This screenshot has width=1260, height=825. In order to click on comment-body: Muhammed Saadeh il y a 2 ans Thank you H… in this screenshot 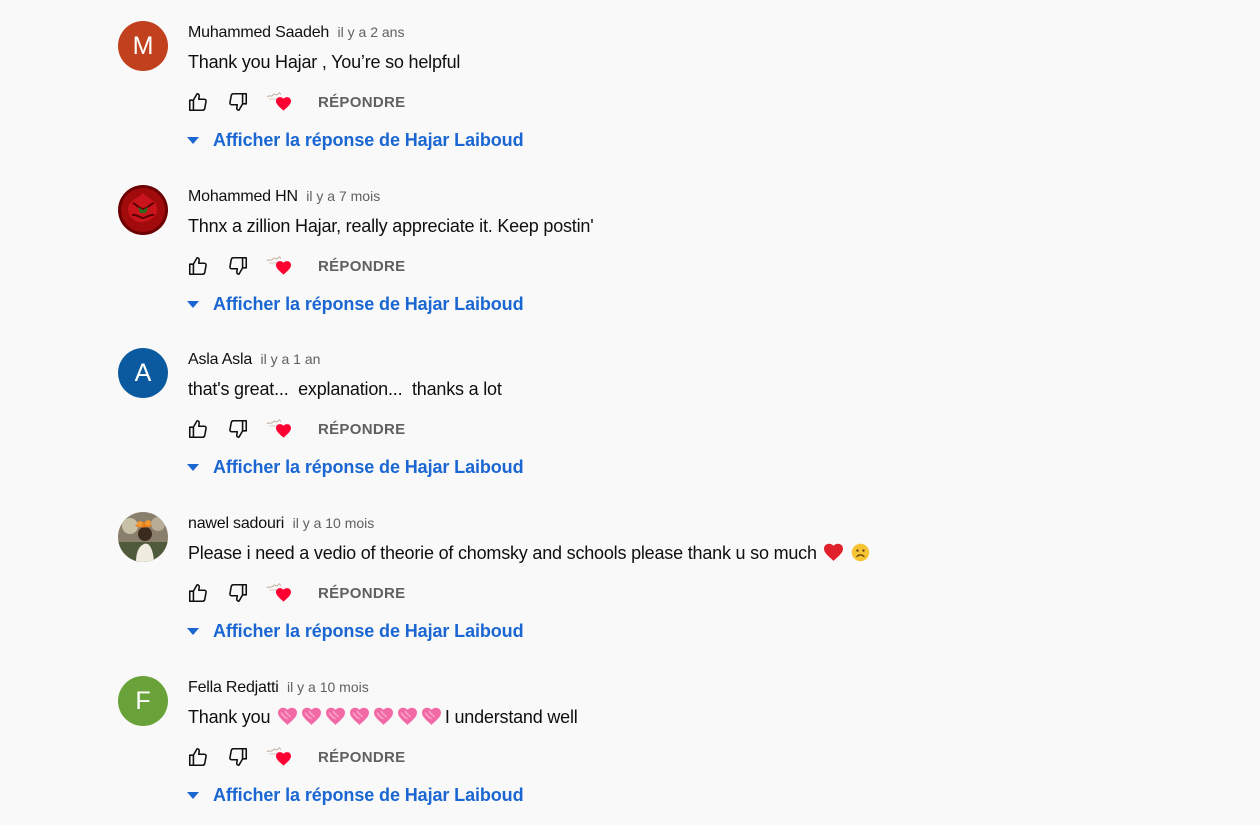, I will do `click(701, 87)`.